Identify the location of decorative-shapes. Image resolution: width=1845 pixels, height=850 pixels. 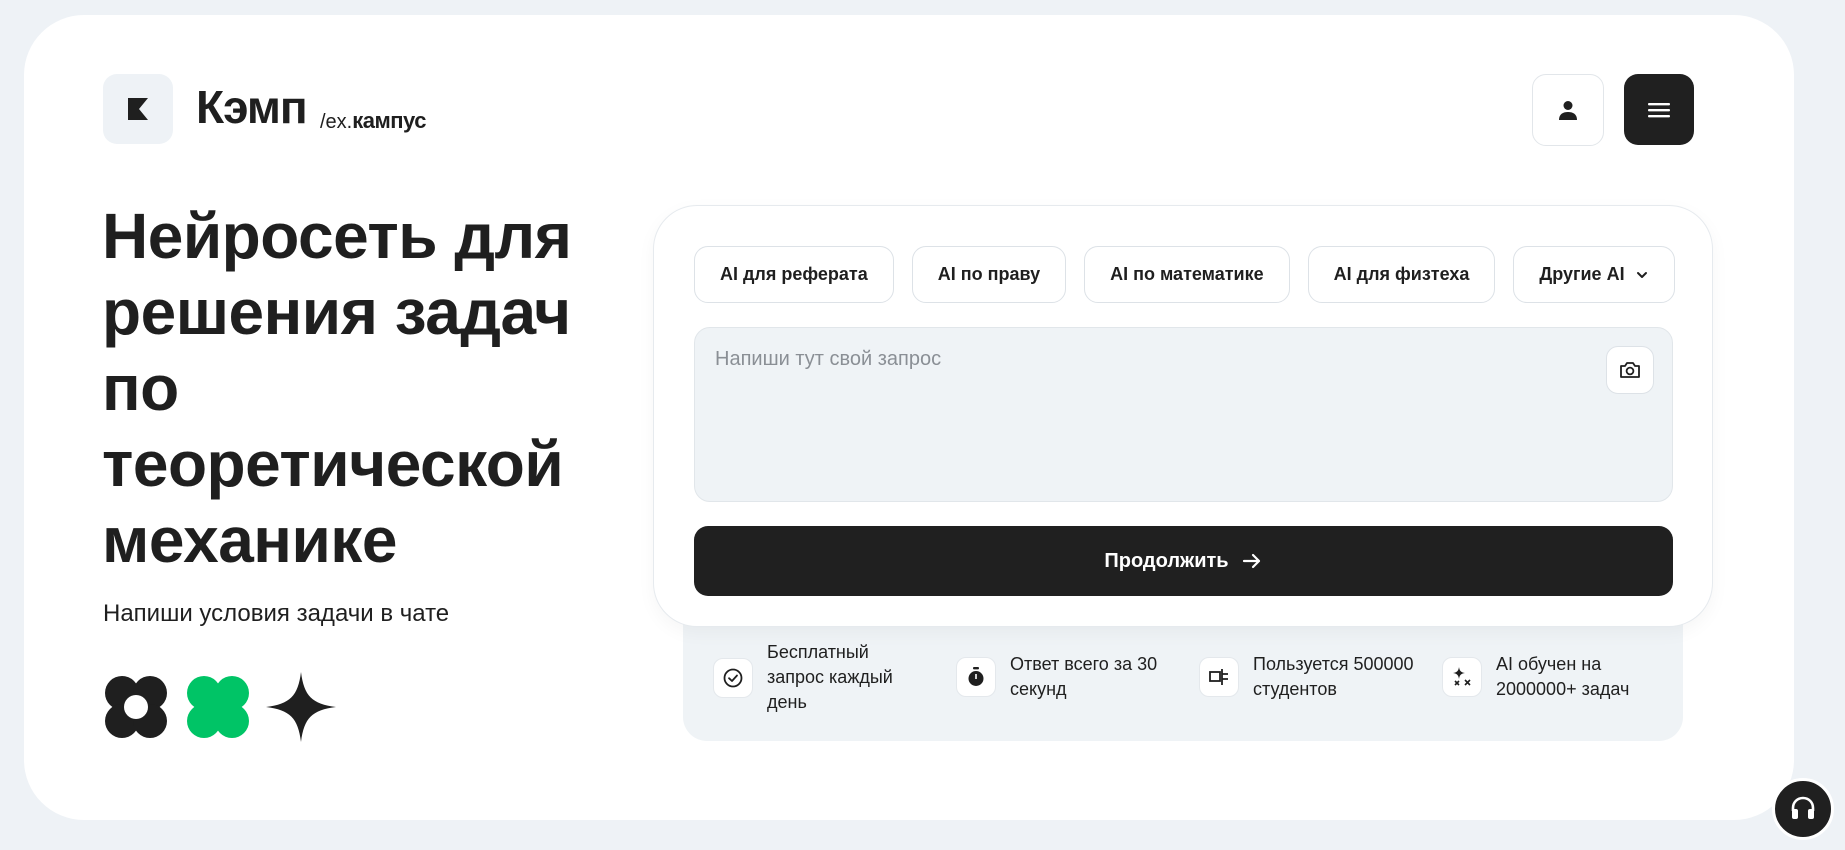
(219, 707).